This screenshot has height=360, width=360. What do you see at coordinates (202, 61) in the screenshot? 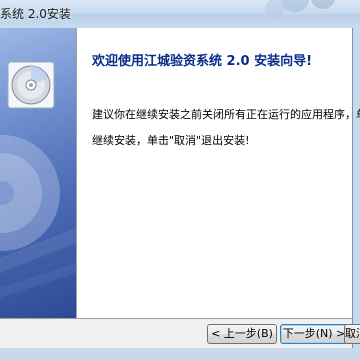
I see `wizard-heading: 欢迎使用江城验资系统 2.0 安装向导!` at bounding box center [202, 61].